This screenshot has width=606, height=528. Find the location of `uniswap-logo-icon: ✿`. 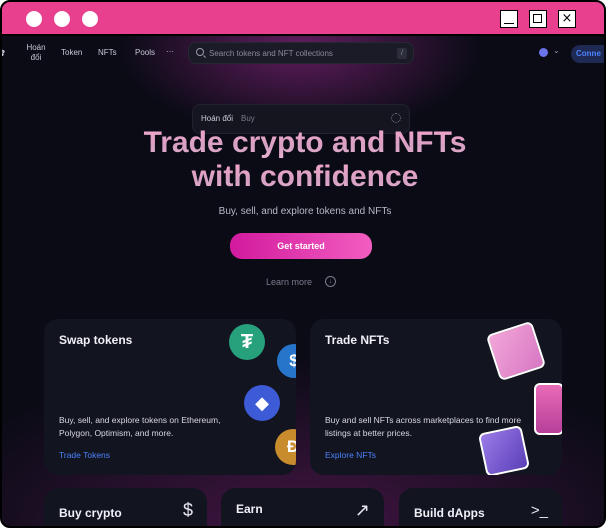

uniswap-logo-icon: ✿ is located at coordinates (5, 53).